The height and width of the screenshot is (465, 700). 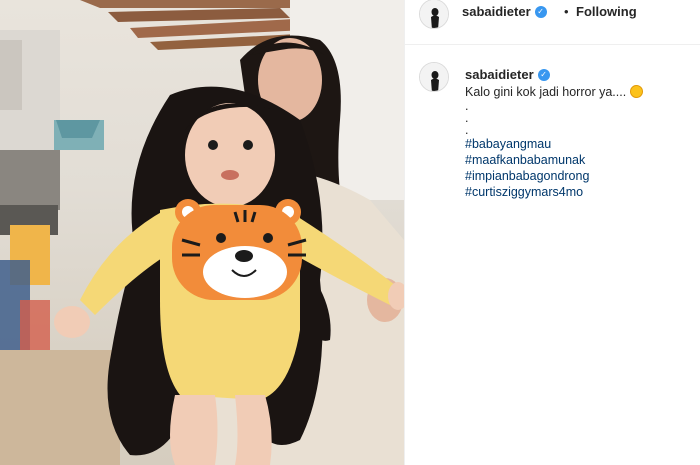 What do you see at coordinates (239, 249) in the screenshot?
I see `tiger-bib` at bounding box center [239, 249].